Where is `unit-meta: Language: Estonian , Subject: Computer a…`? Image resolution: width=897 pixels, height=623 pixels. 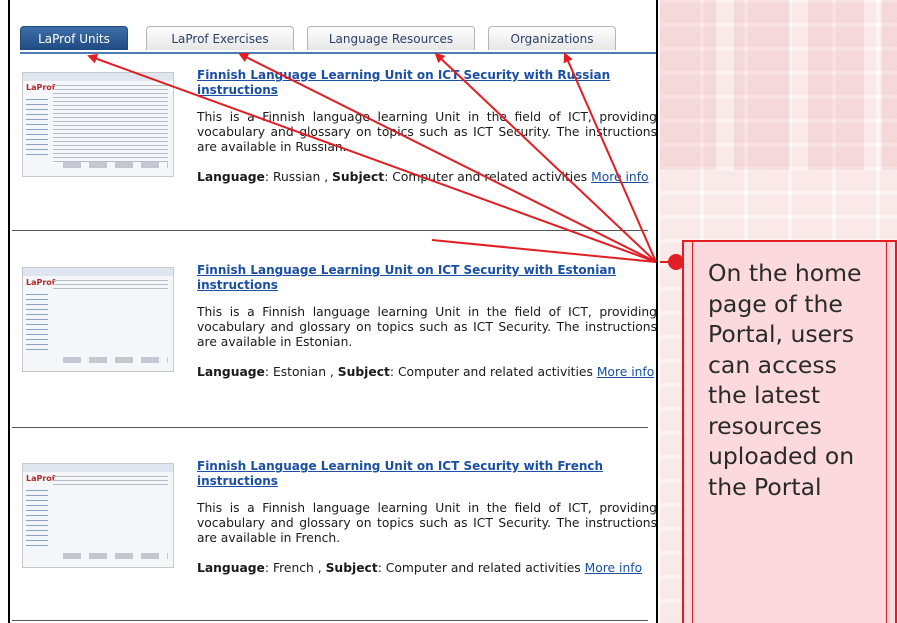 unit-meta: Language: Estonian , Subject: Computer a… is located at coordinates (426, 372).